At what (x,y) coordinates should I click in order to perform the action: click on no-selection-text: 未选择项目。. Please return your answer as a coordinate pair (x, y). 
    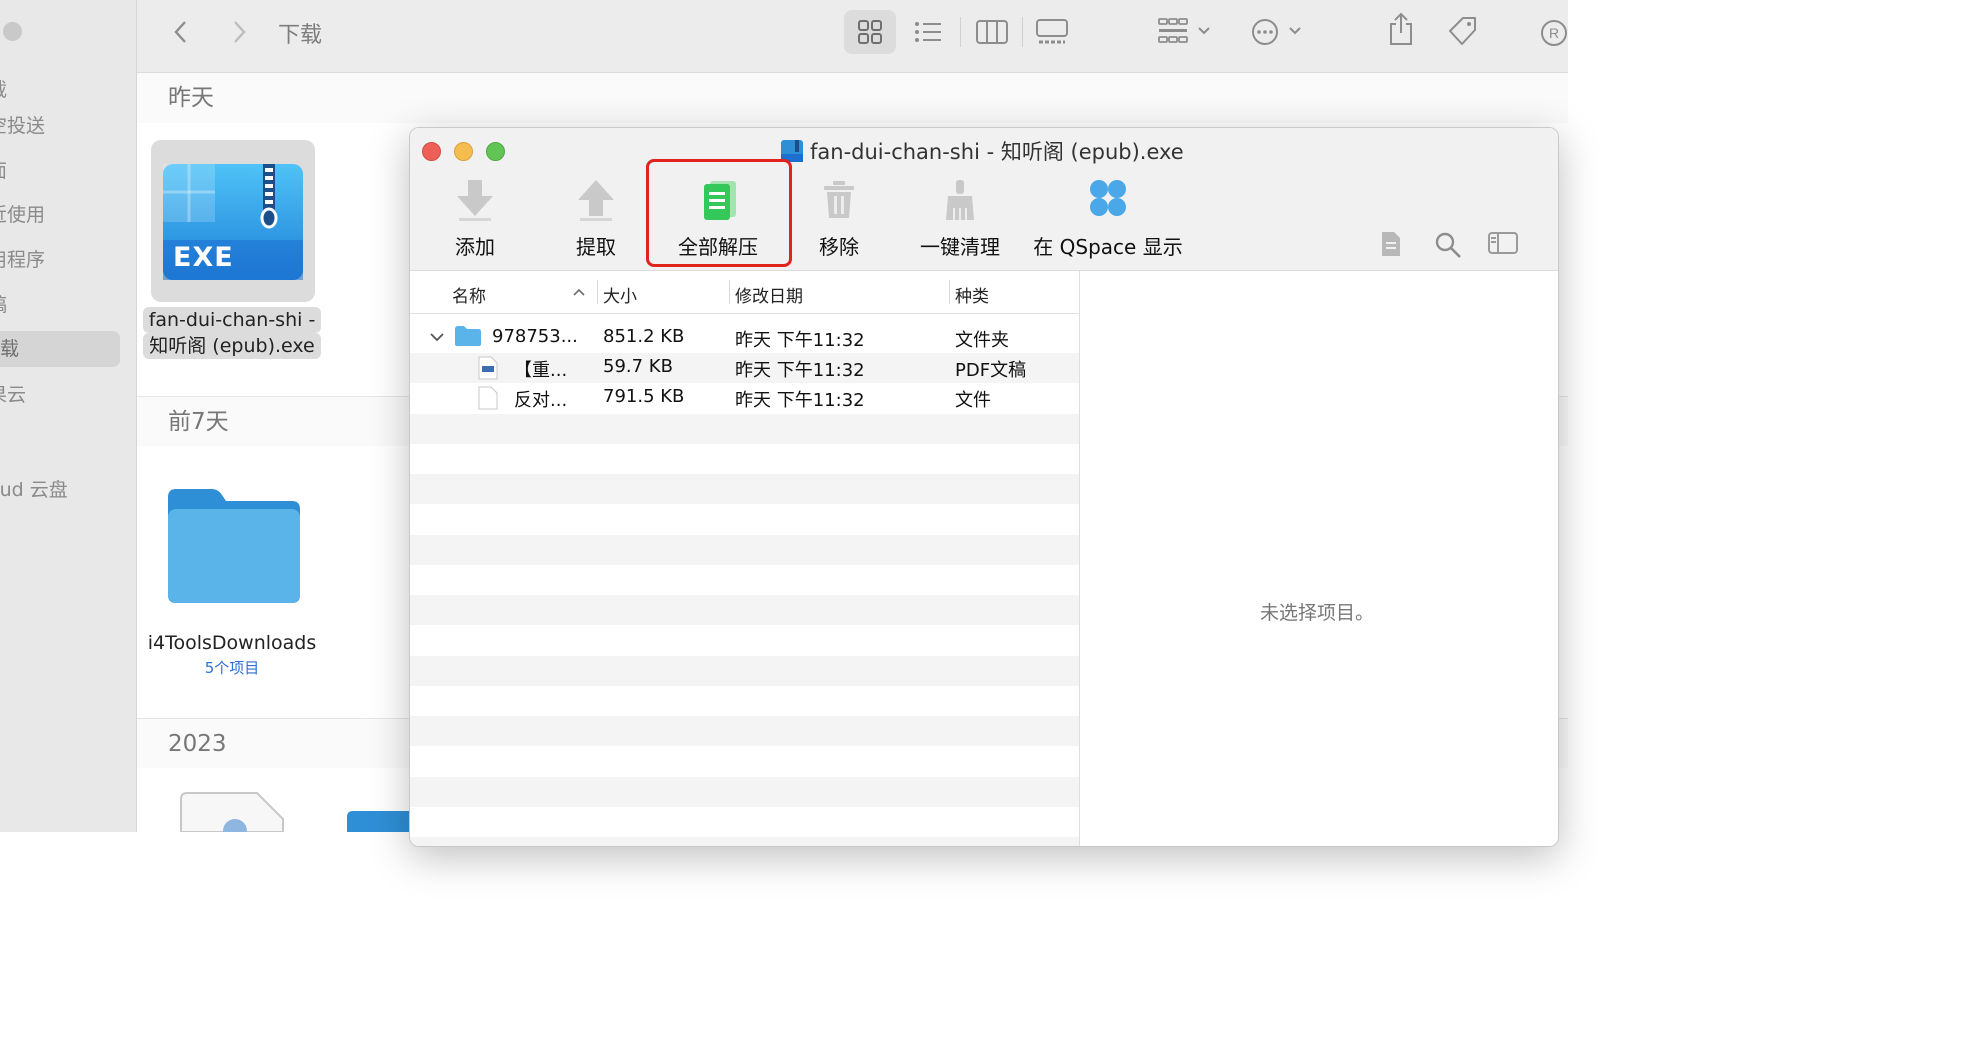
    Looking at the image, I should click on (1317, 613).